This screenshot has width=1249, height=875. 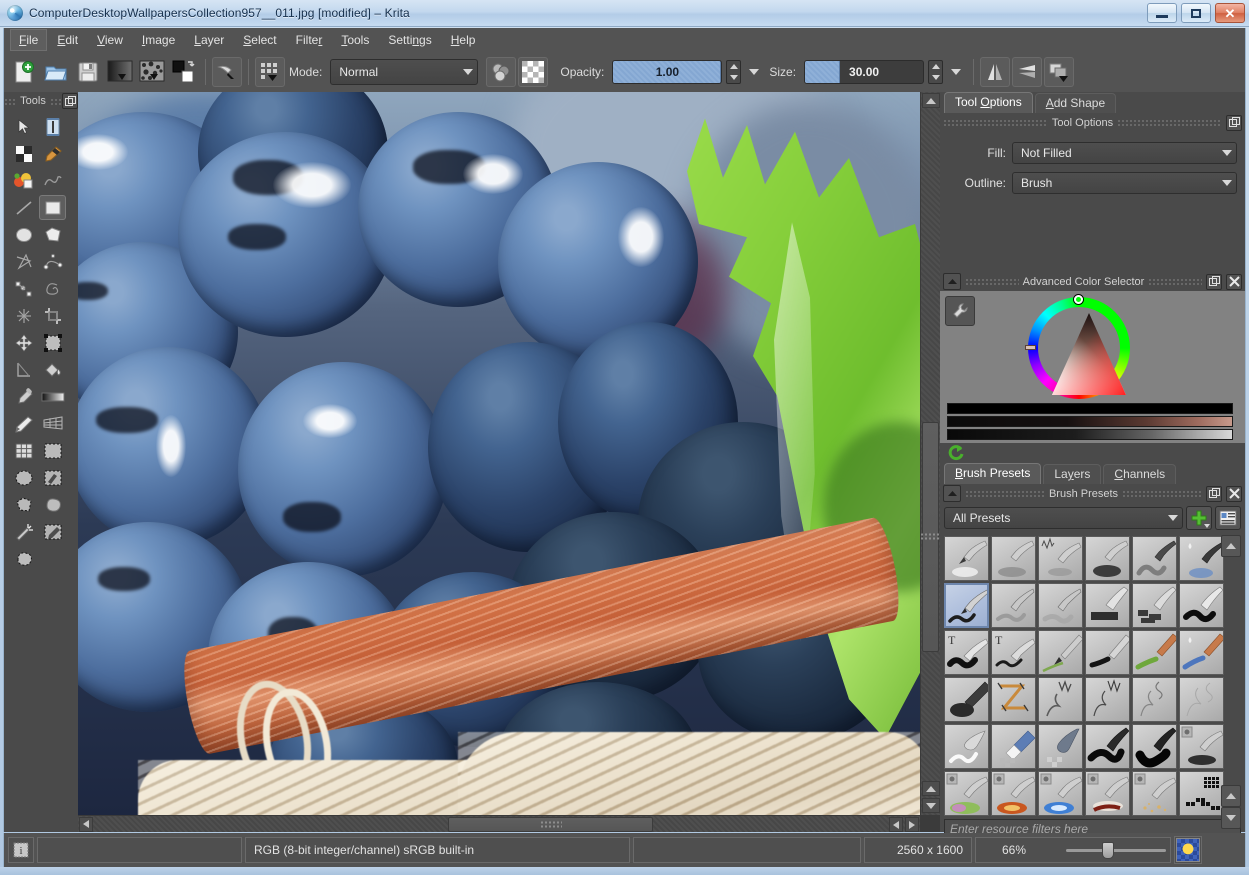 What do you see at coordinates (1231, 546) in the screenshot?
I see `presets-scroll-up-button` at bounding box center [1231, 546].